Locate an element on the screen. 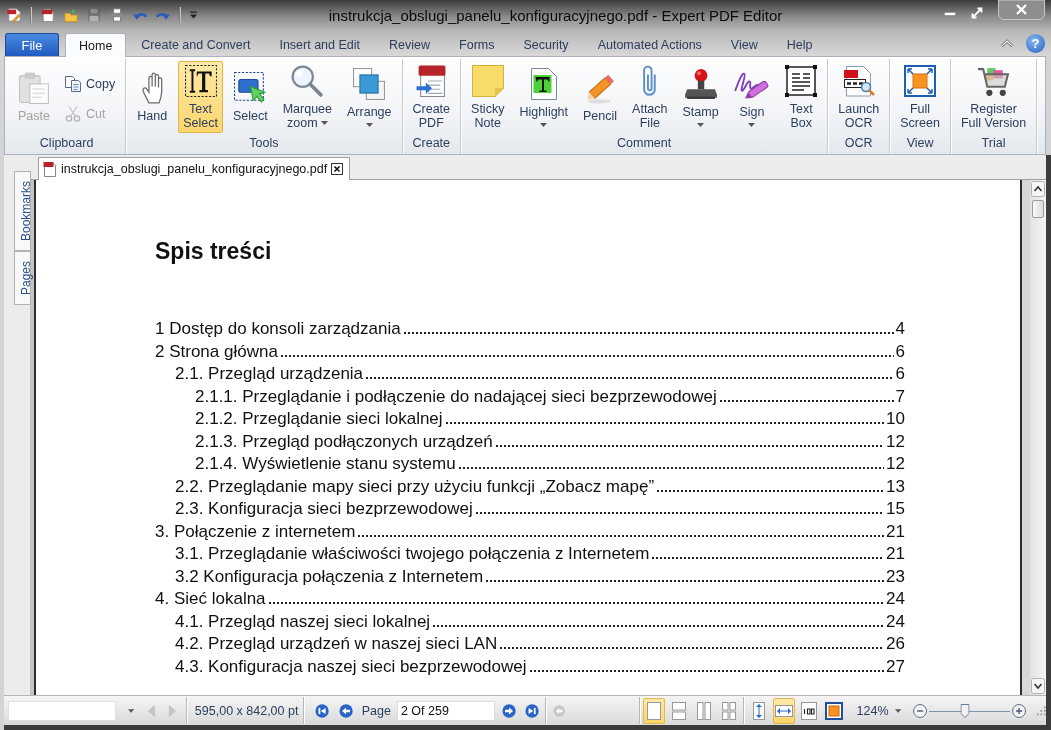  ribbon-button: Select is located at coordinates (250, 97).